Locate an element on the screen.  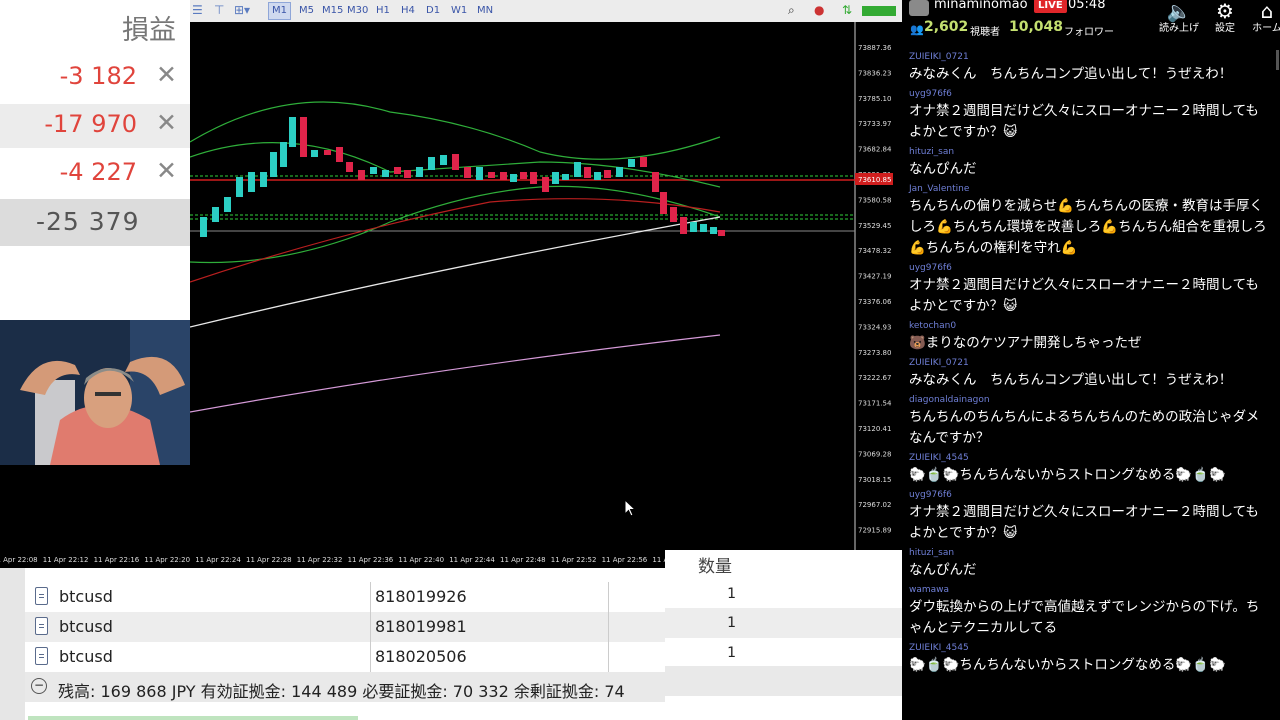
follower-label: フォロワー is located at coordinates (1089, 32).